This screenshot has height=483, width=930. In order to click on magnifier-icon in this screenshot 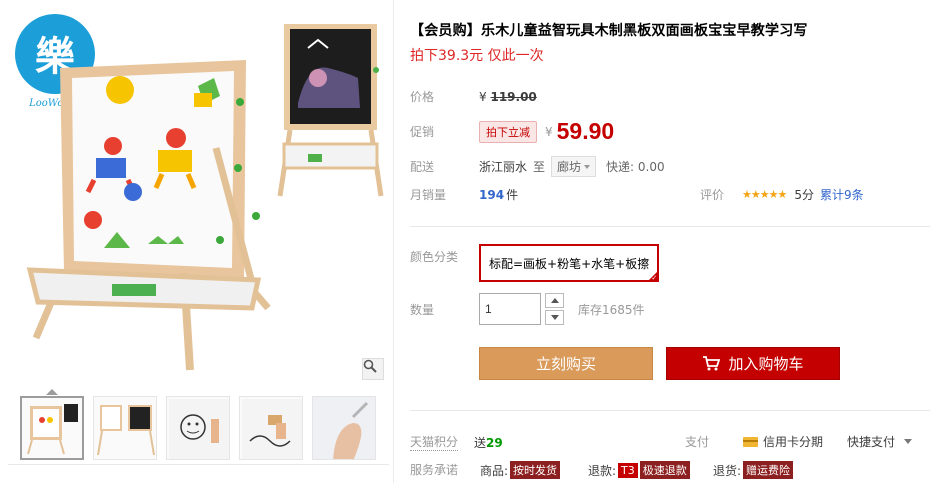, I will do `click(373, 369)`.